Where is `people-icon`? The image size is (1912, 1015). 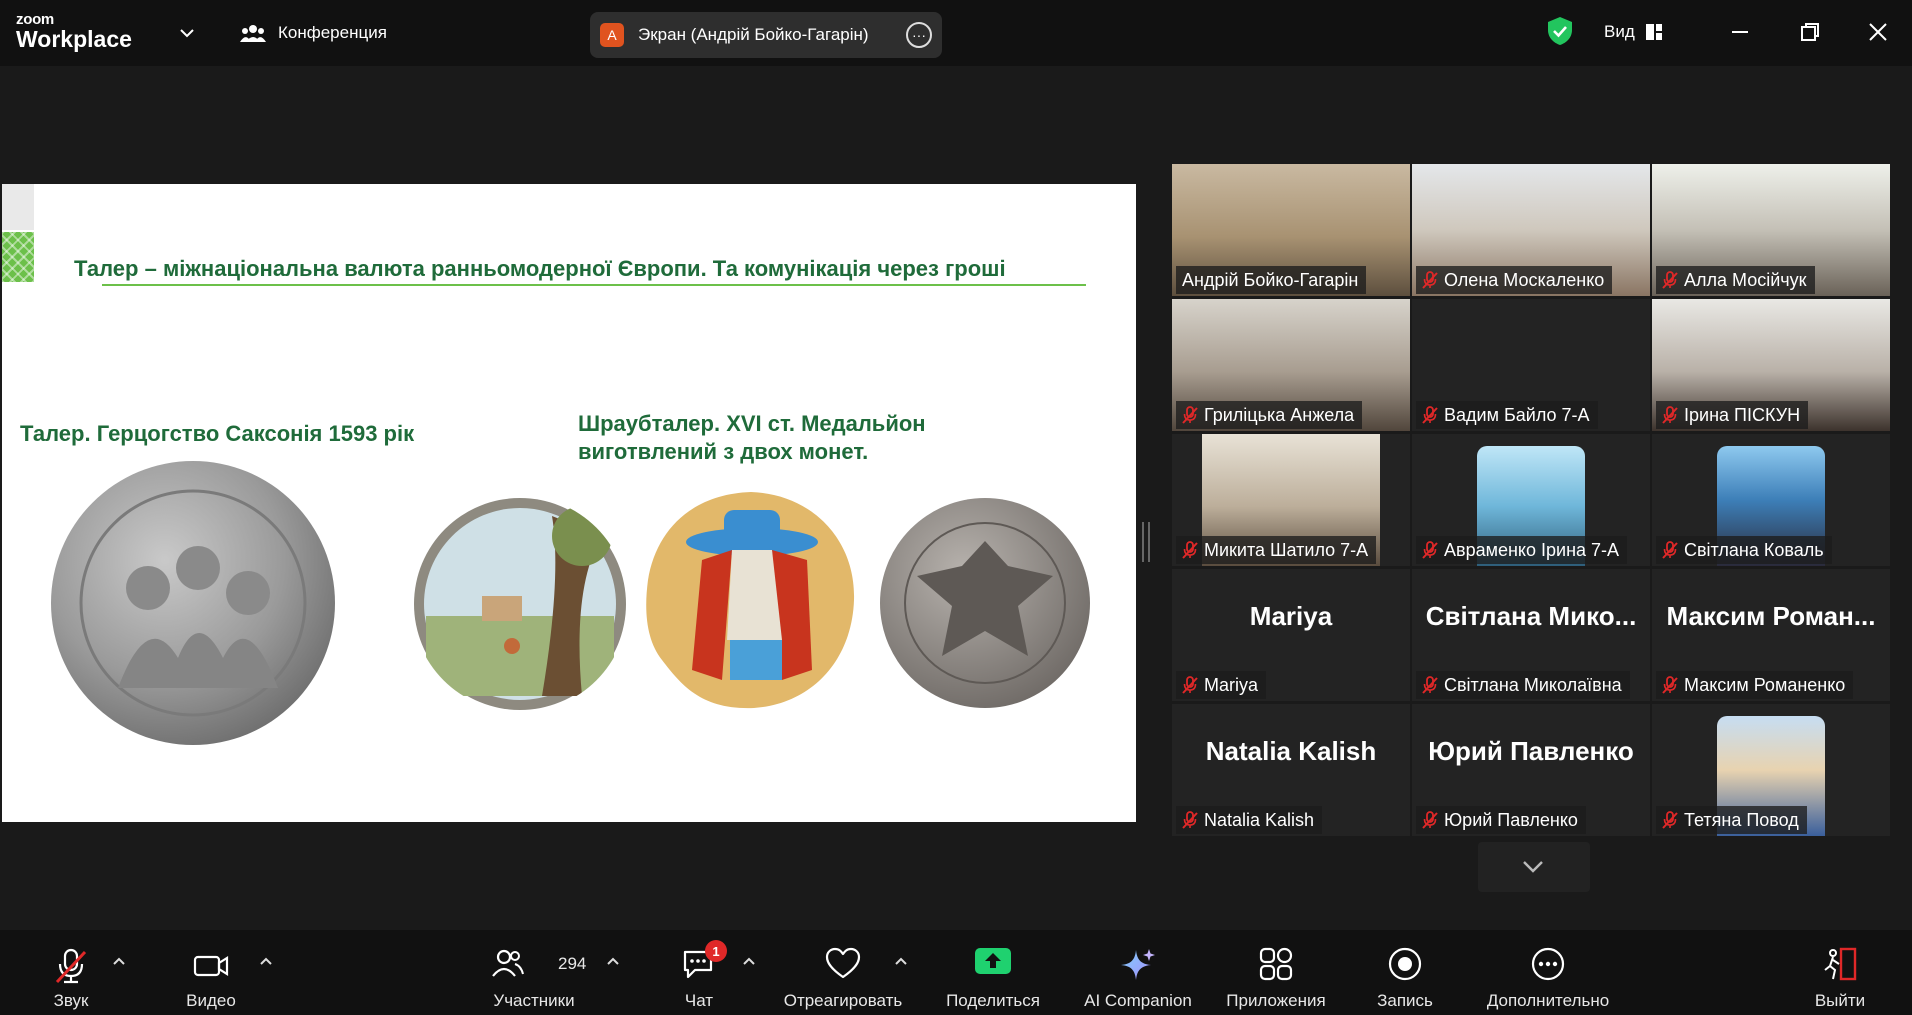 people-icon is located at coordinates (253, 33).